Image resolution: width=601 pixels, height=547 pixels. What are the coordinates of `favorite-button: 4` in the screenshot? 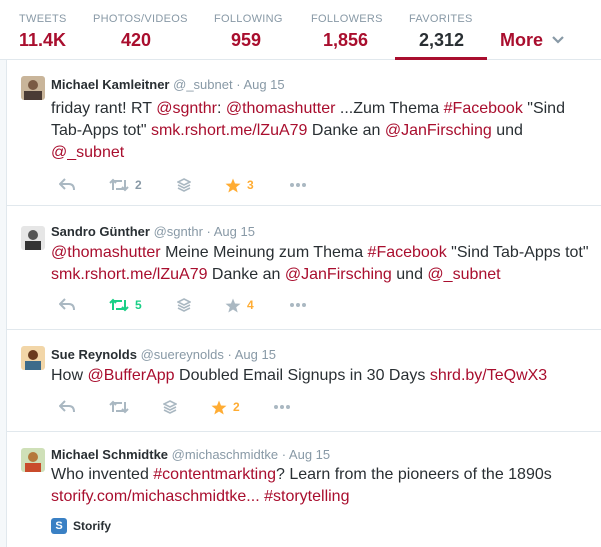 It's located at (239, 305).